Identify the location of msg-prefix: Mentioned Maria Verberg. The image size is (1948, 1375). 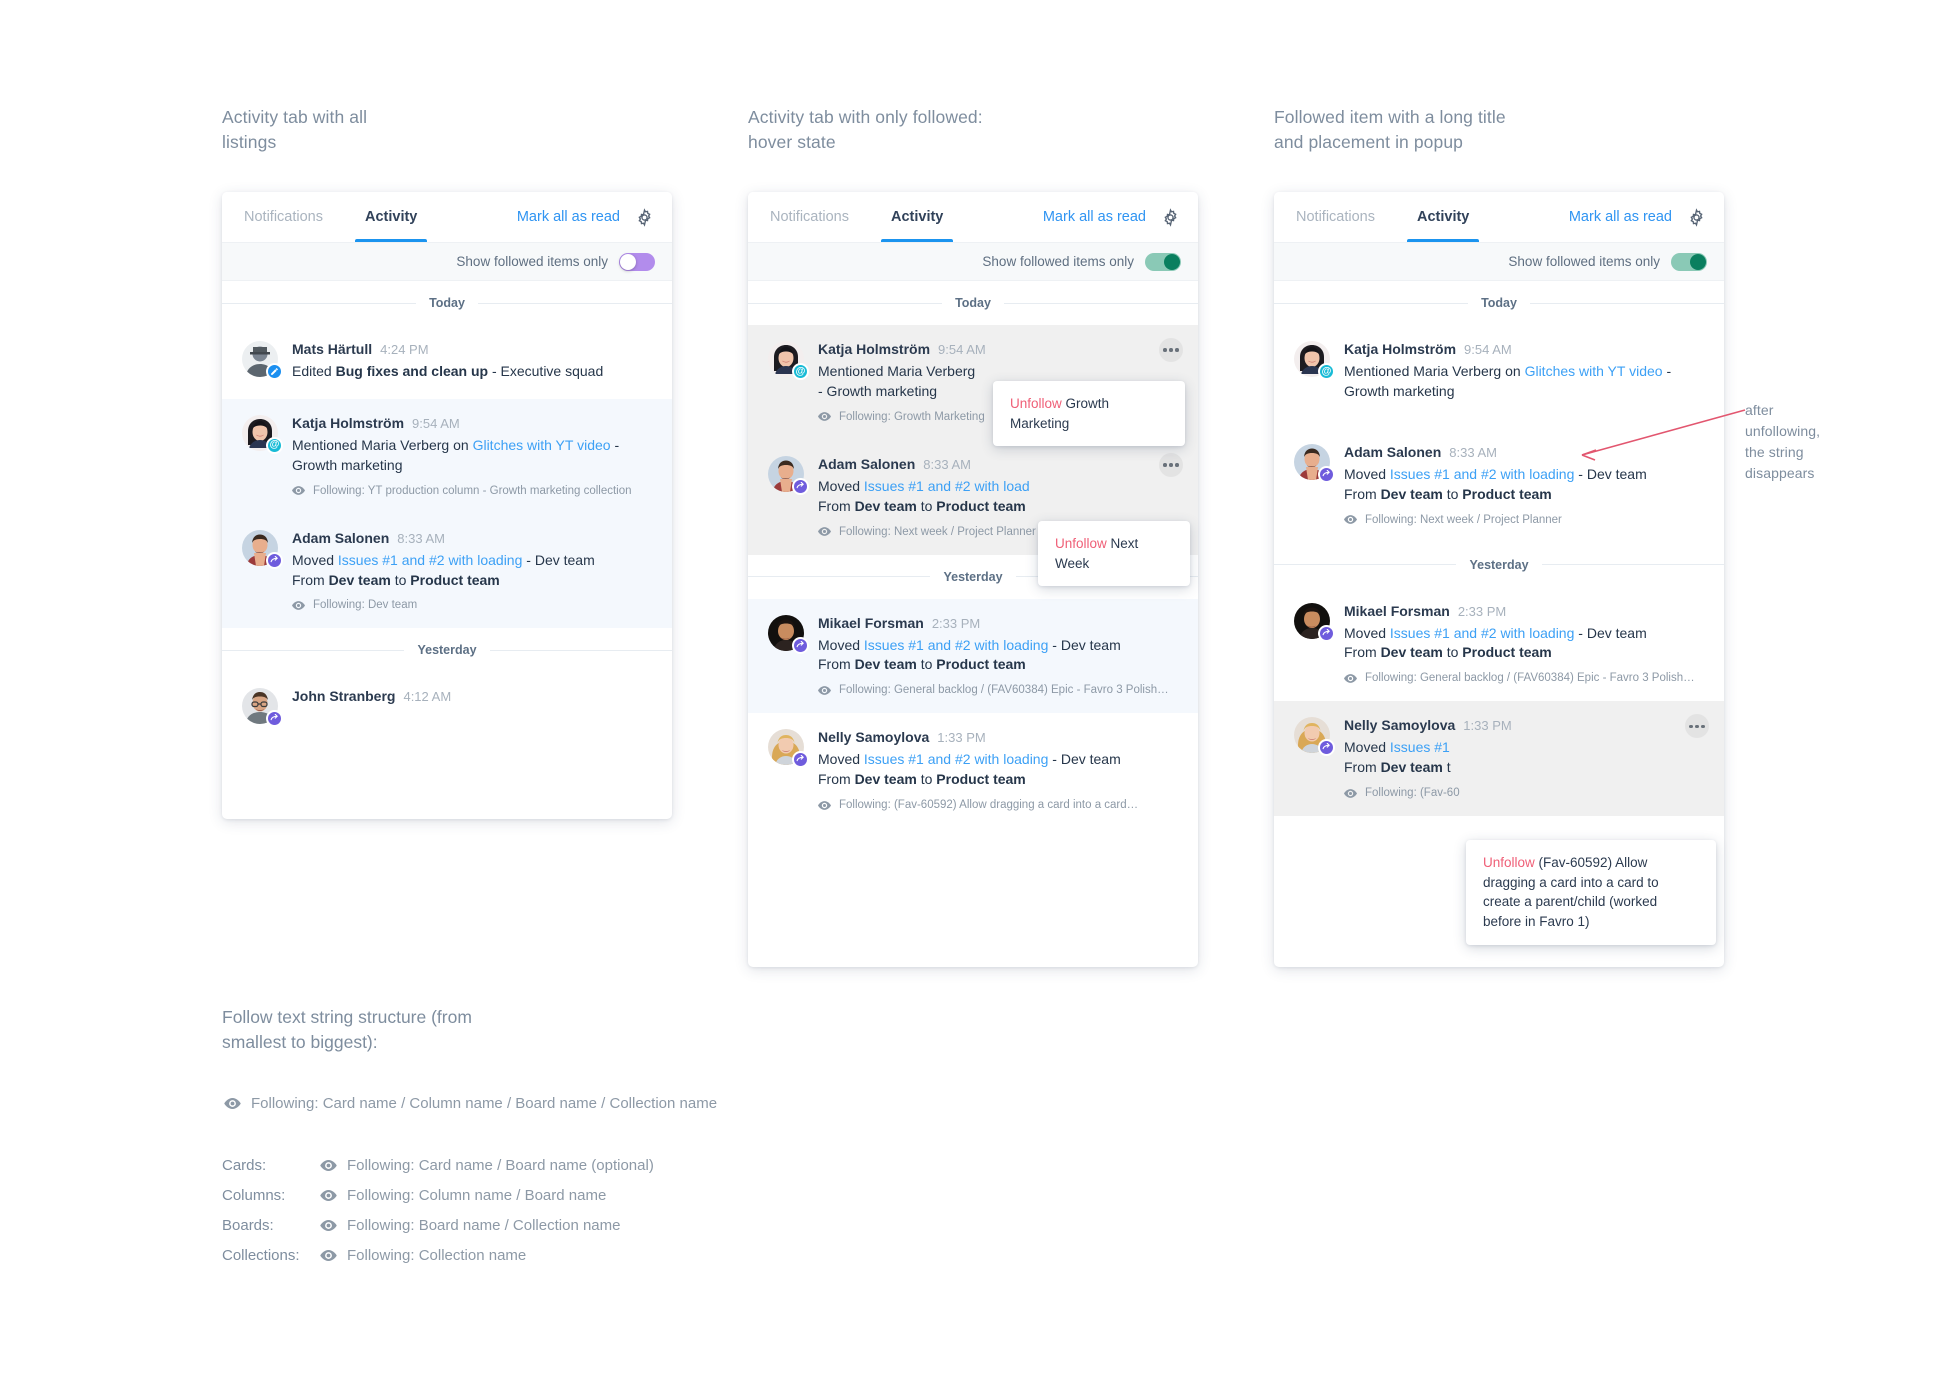
(897, 371).